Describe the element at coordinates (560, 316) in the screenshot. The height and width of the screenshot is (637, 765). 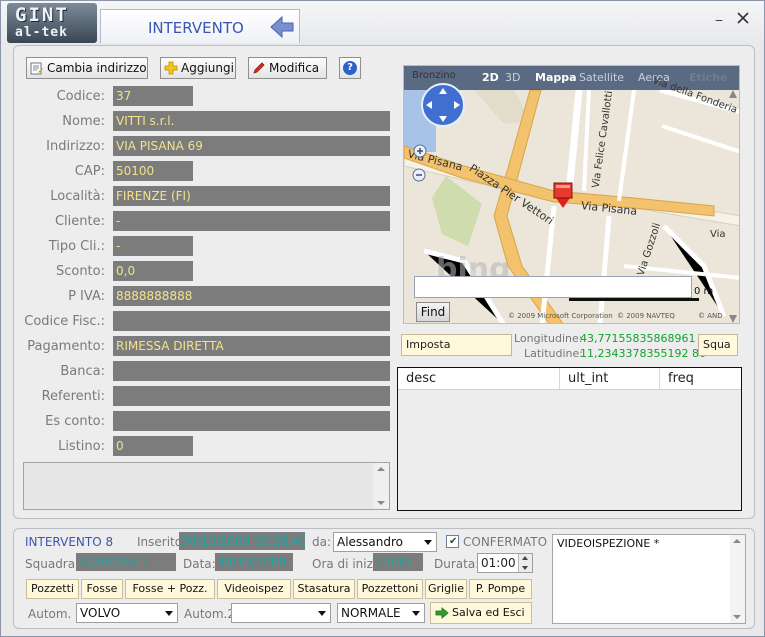
I see `map-copyright-microsoft: © 2009 Microsoft Corporation` at that location.